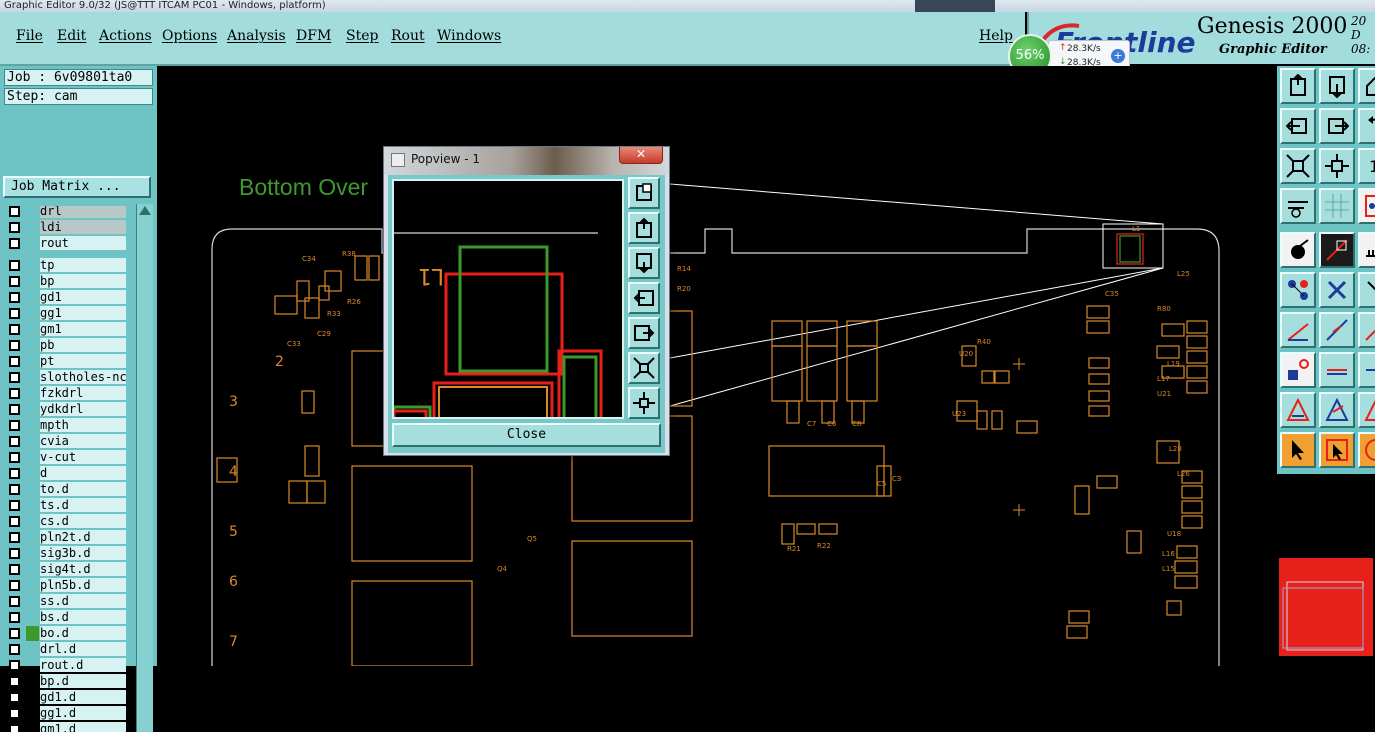 The width and height of the screenshot is (1375, 732). What do you see at coordinates (66, 489) in the screenshot?
I see `layer-row-to.d: to.d` at bounding box center [66, 489].